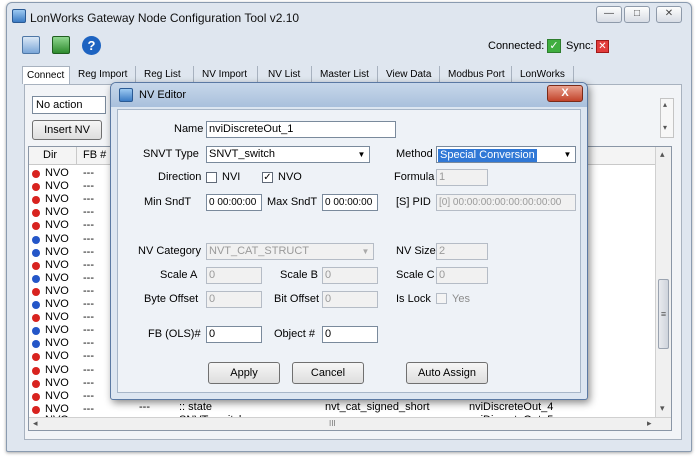 The image size is (698, 458). I want to click on nv-category-label: NV Category, so click(169, 251).